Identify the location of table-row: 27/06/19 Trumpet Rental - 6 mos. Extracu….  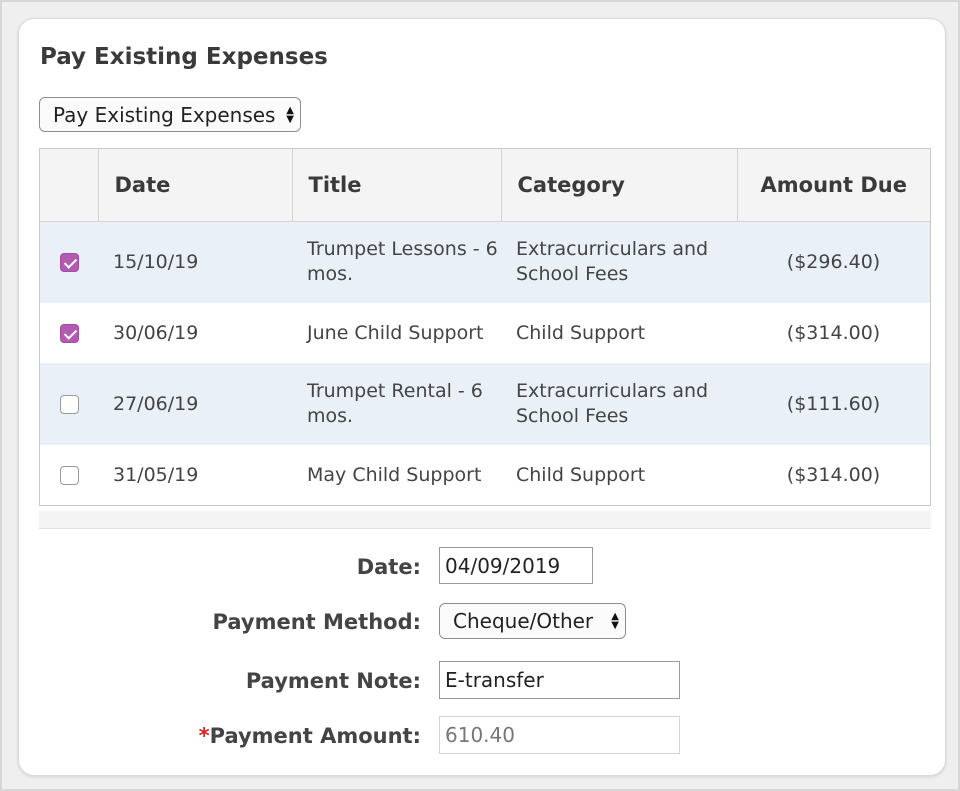
(485, 404).